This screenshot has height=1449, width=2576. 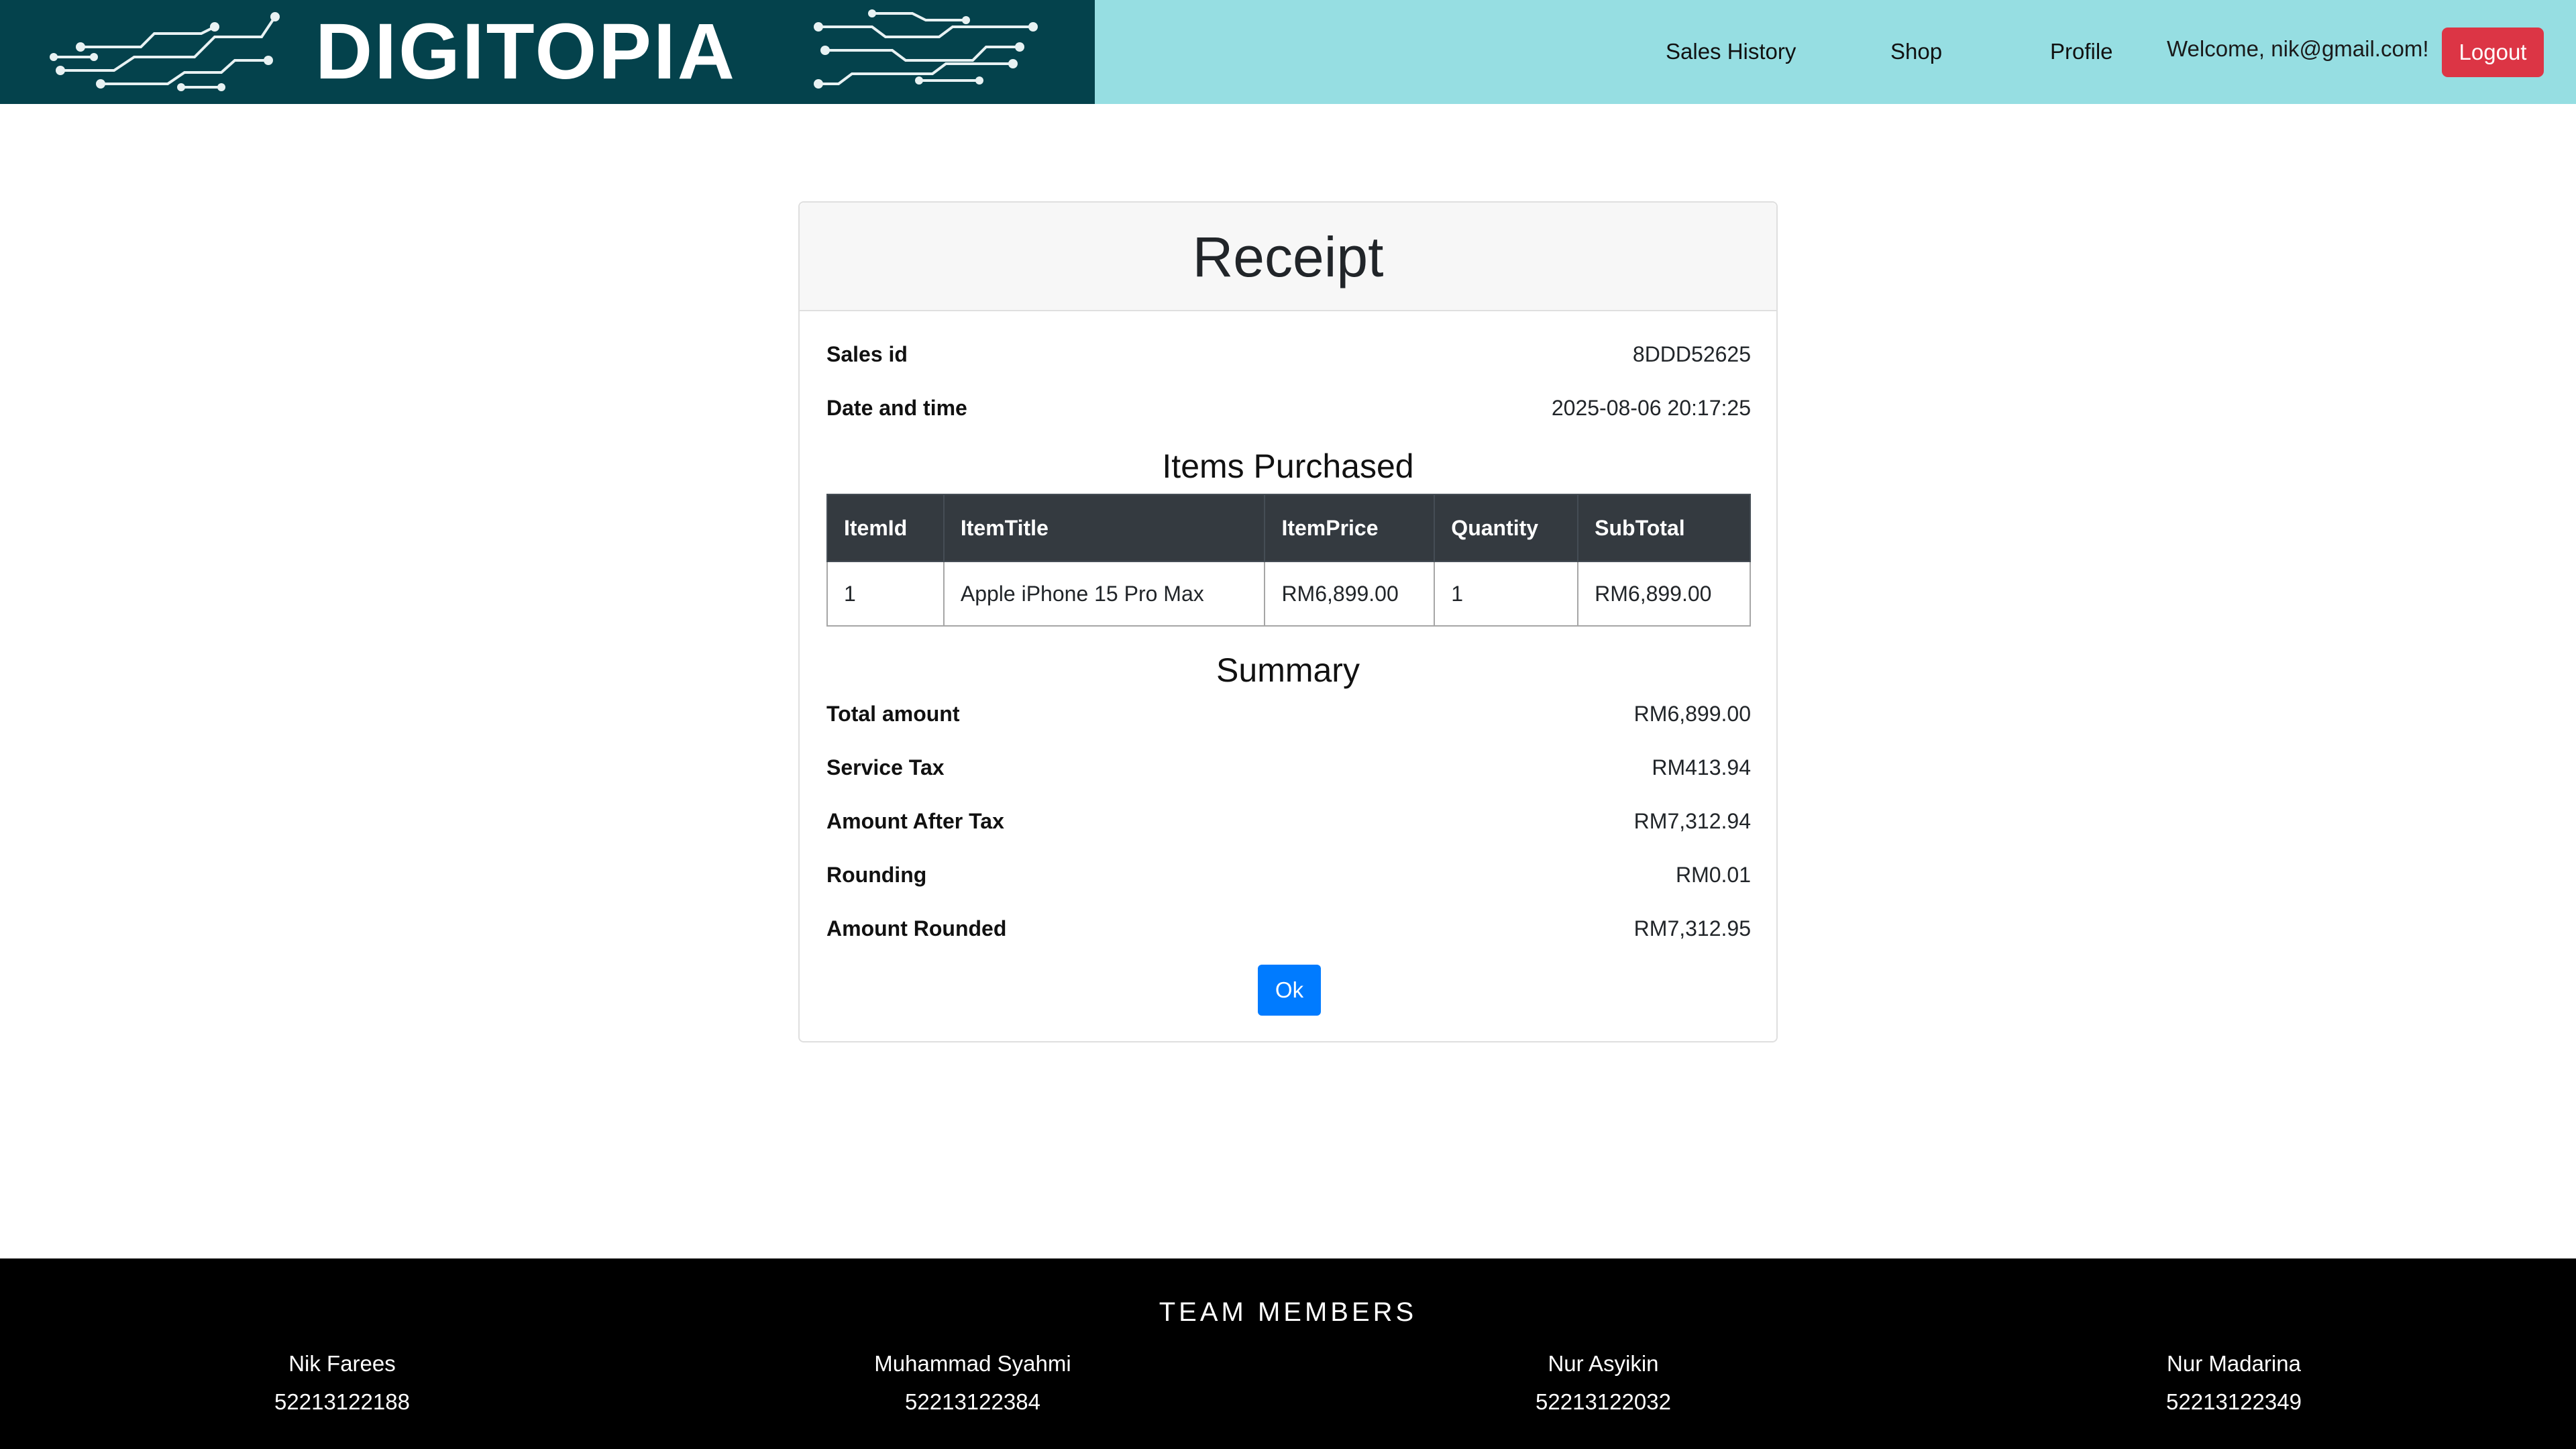 What do you see at coordinates (1603, 1401) in the screenshot?
I see `member-id: 52213122032` at bounding box center [1603, 1401].